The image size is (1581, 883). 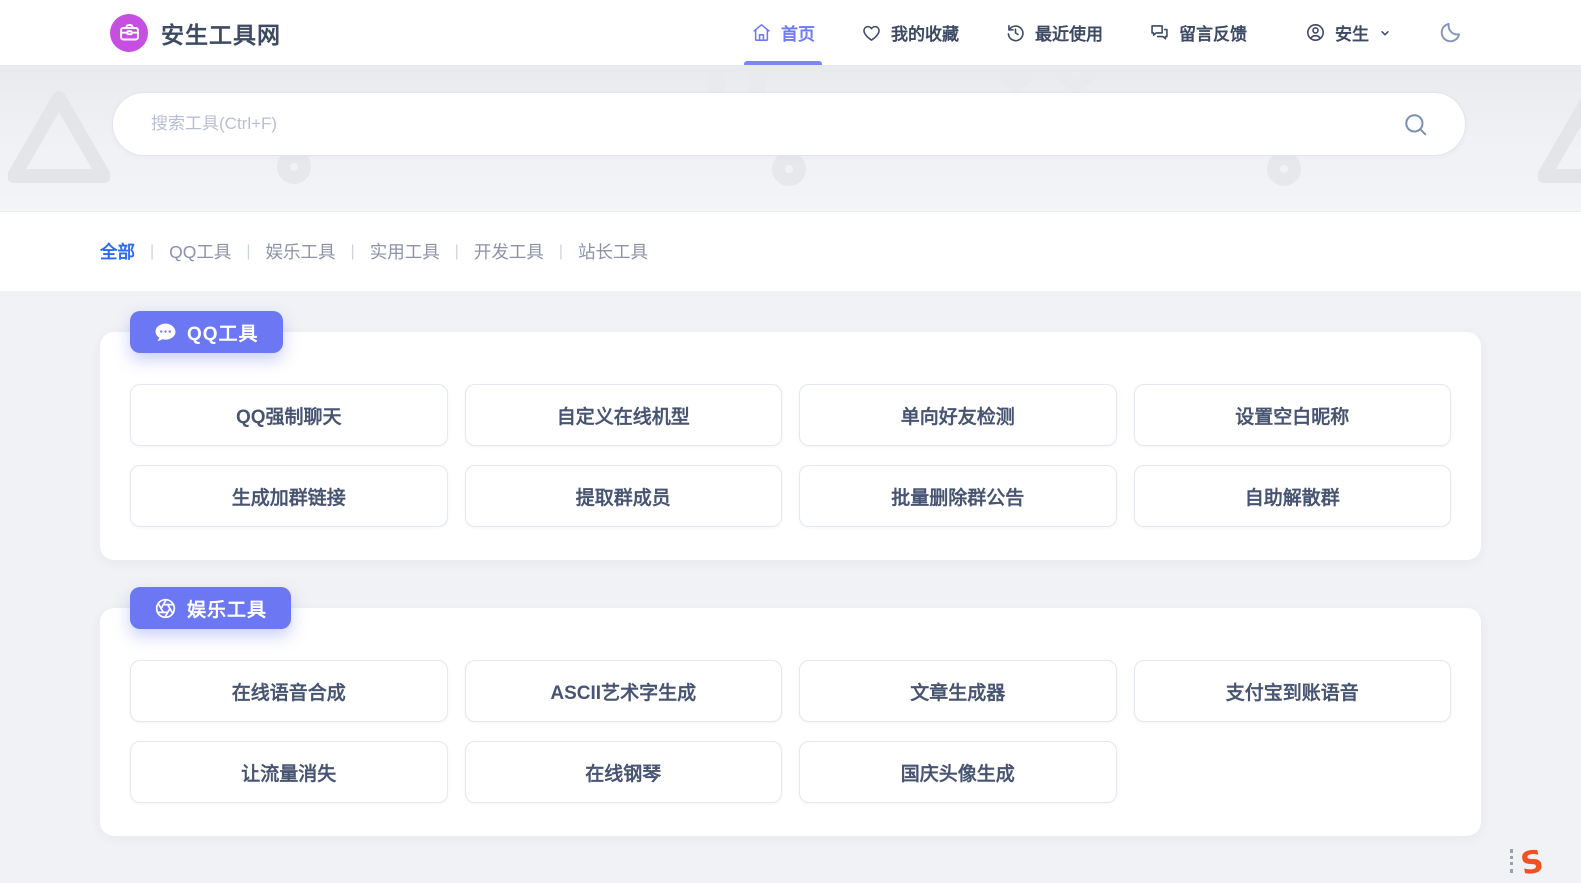 I want to click on tool-button: 自定义在线机型, so click(x=623, y=415).